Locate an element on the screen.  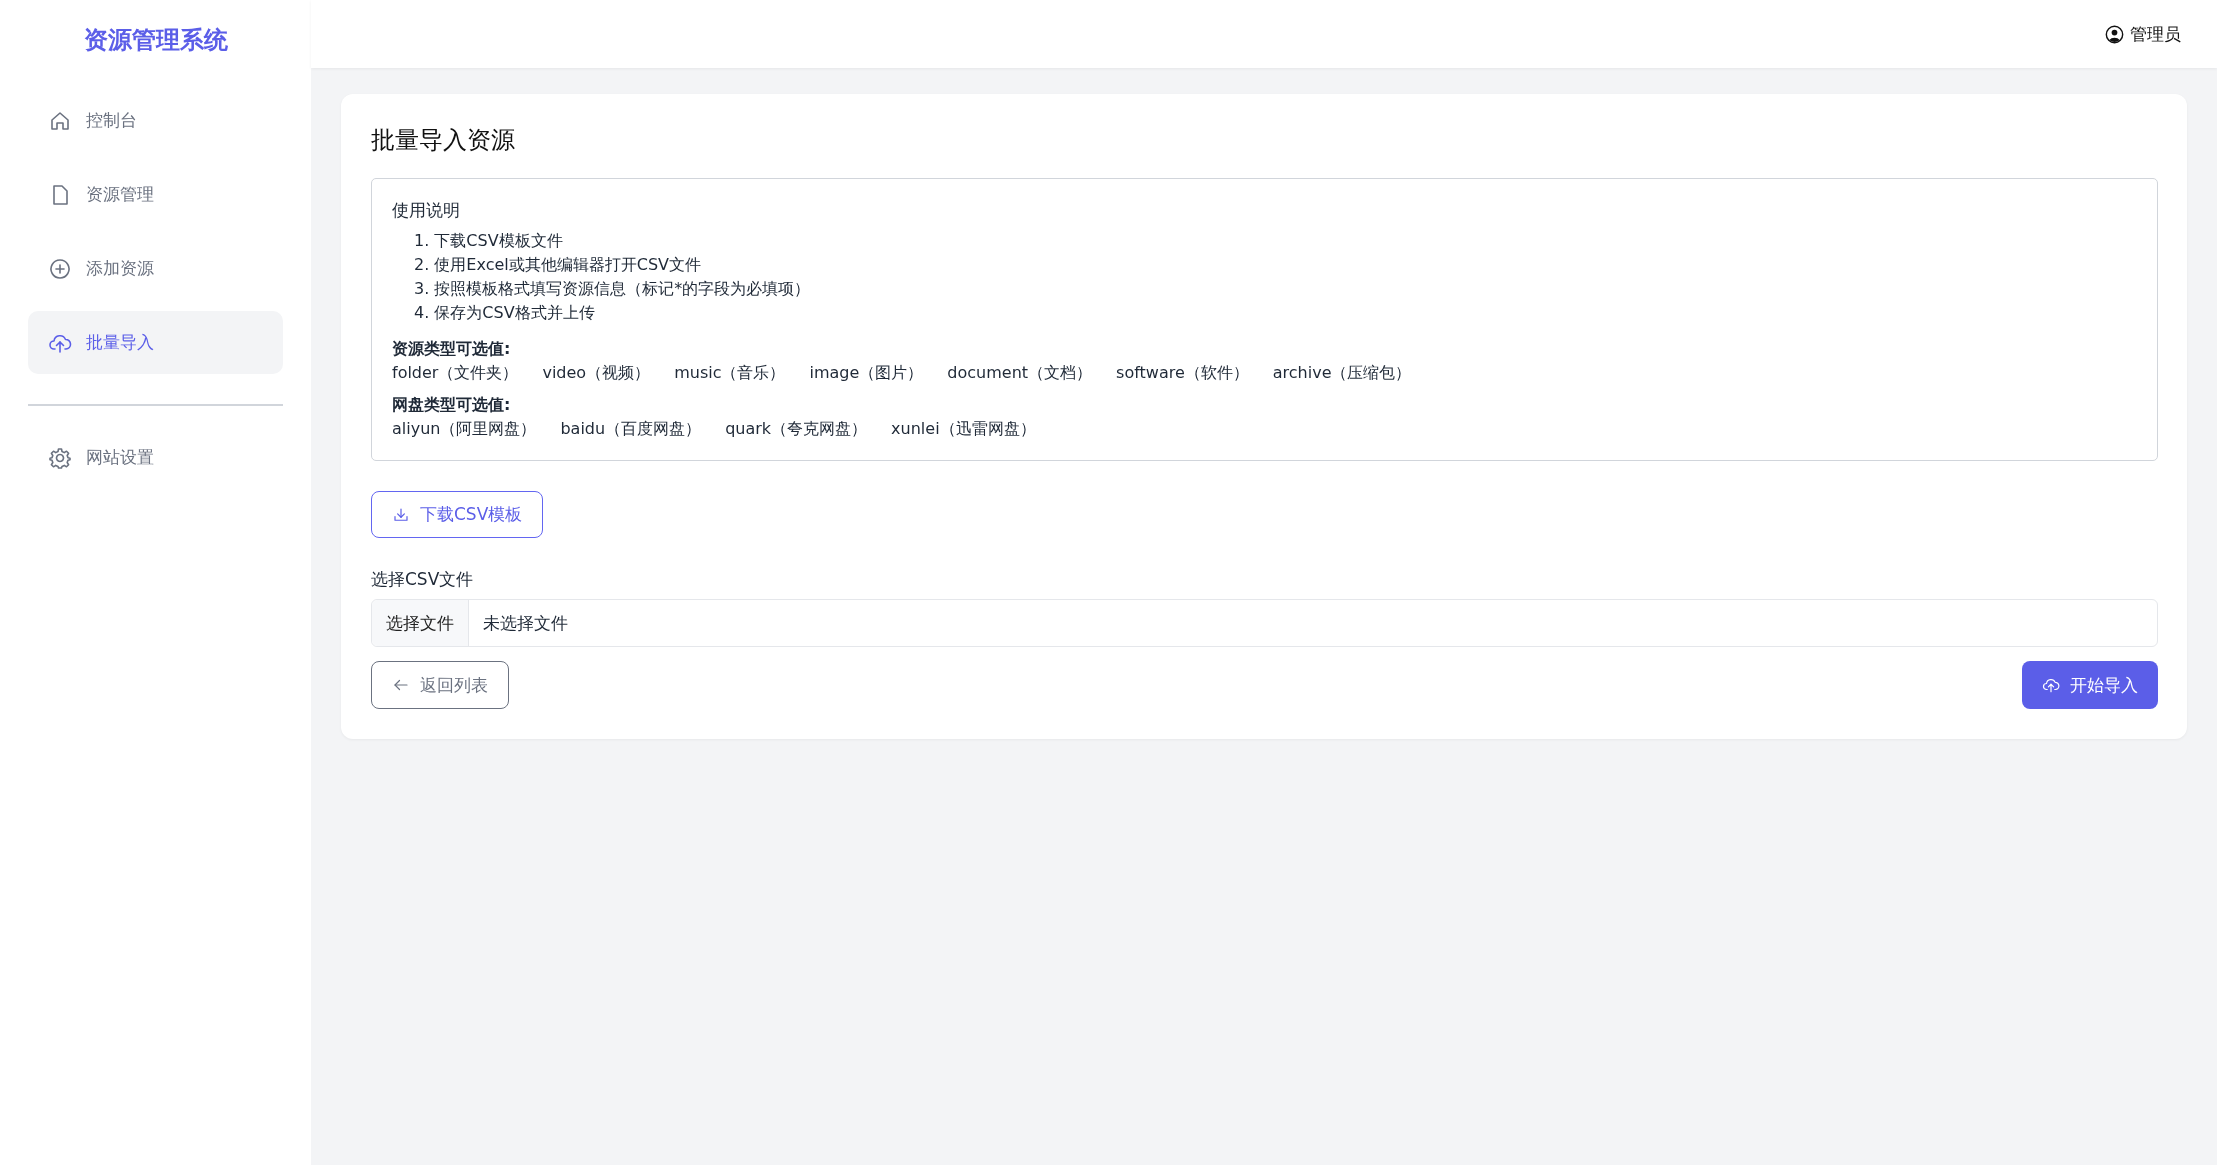
back-button: 返回列表 is located at coordinates (440, 685).